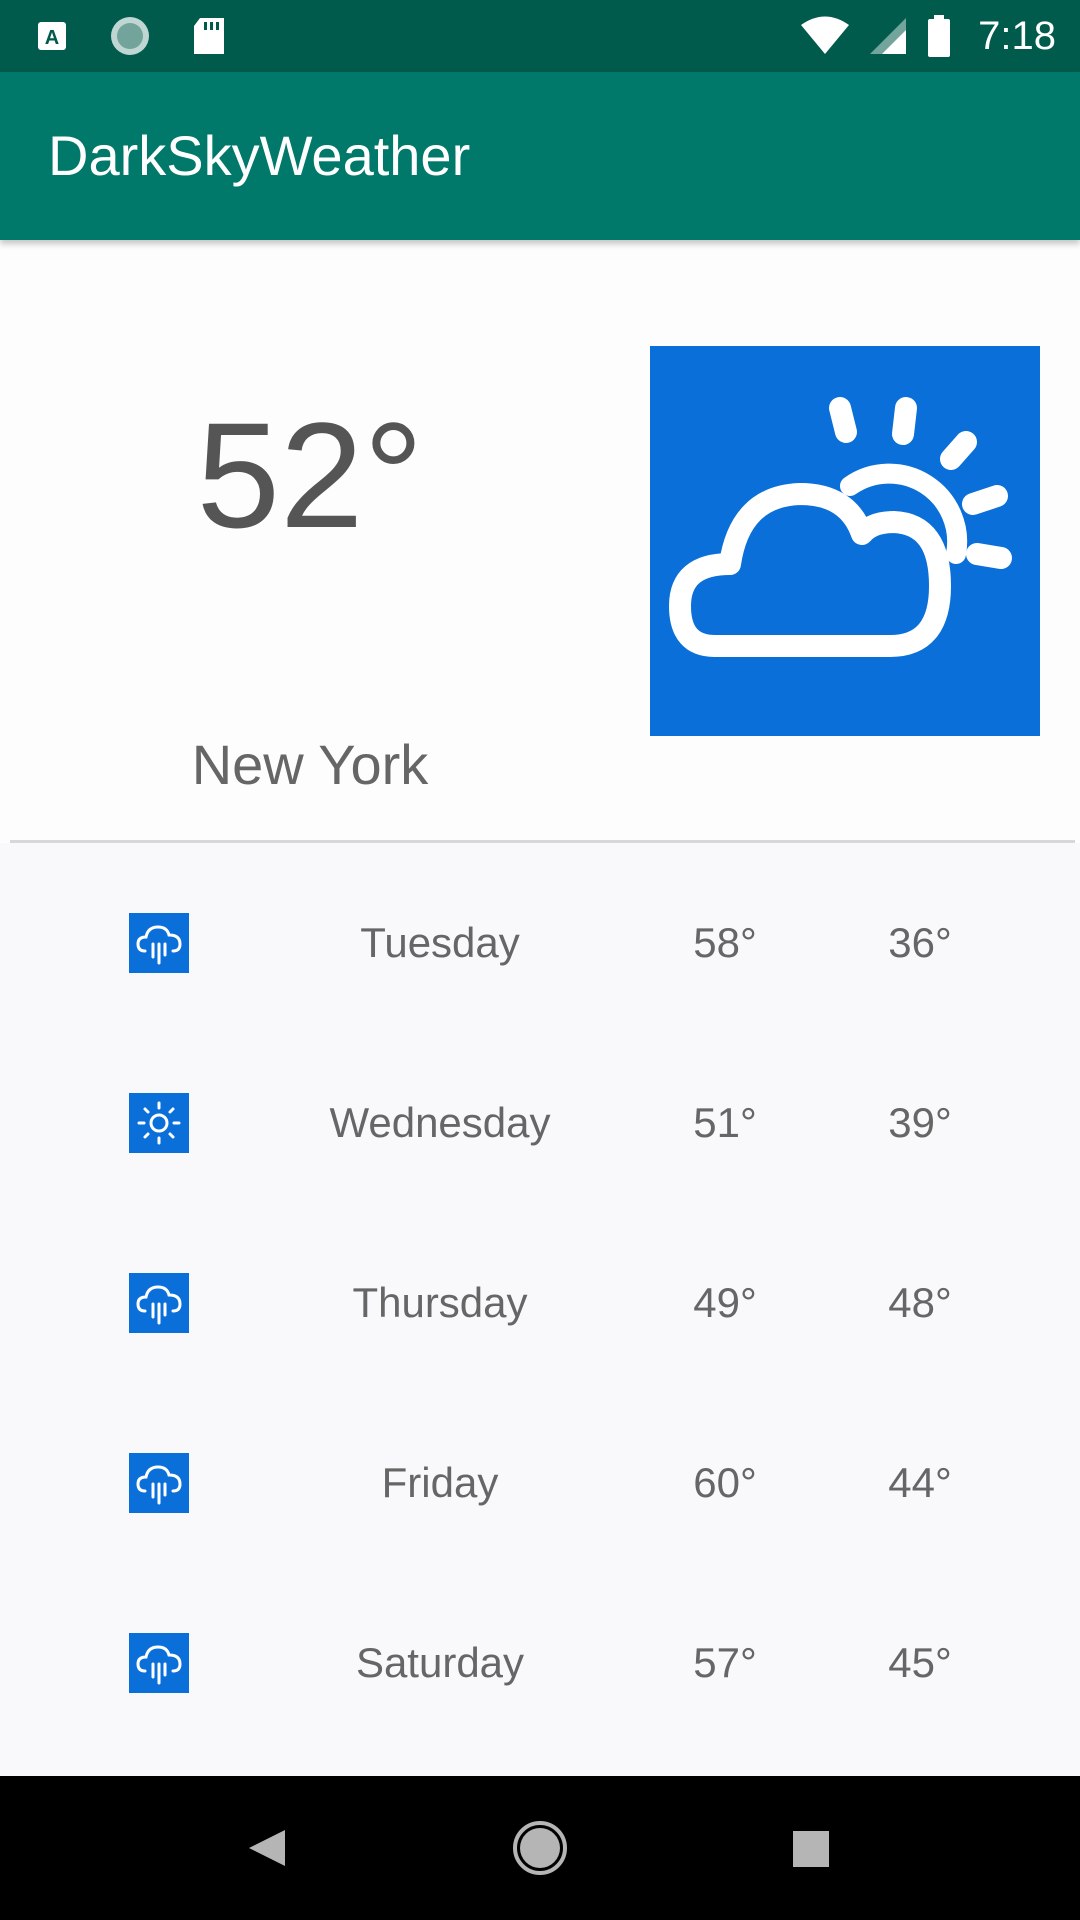  What do you see at coordinates (540, 983) in the screenshot?
I see `forecast-row-tuesday: Tuesday 58° 36°` at bounding box center [540, 983].